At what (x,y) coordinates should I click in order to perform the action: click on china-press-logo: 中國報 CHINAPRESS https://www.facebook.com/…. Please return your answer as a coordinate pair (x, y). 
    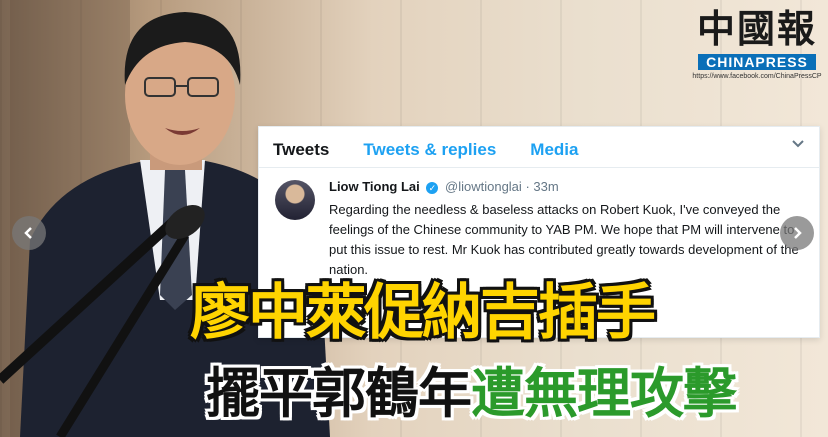
    Looking at the image, I should click on (757, 47).